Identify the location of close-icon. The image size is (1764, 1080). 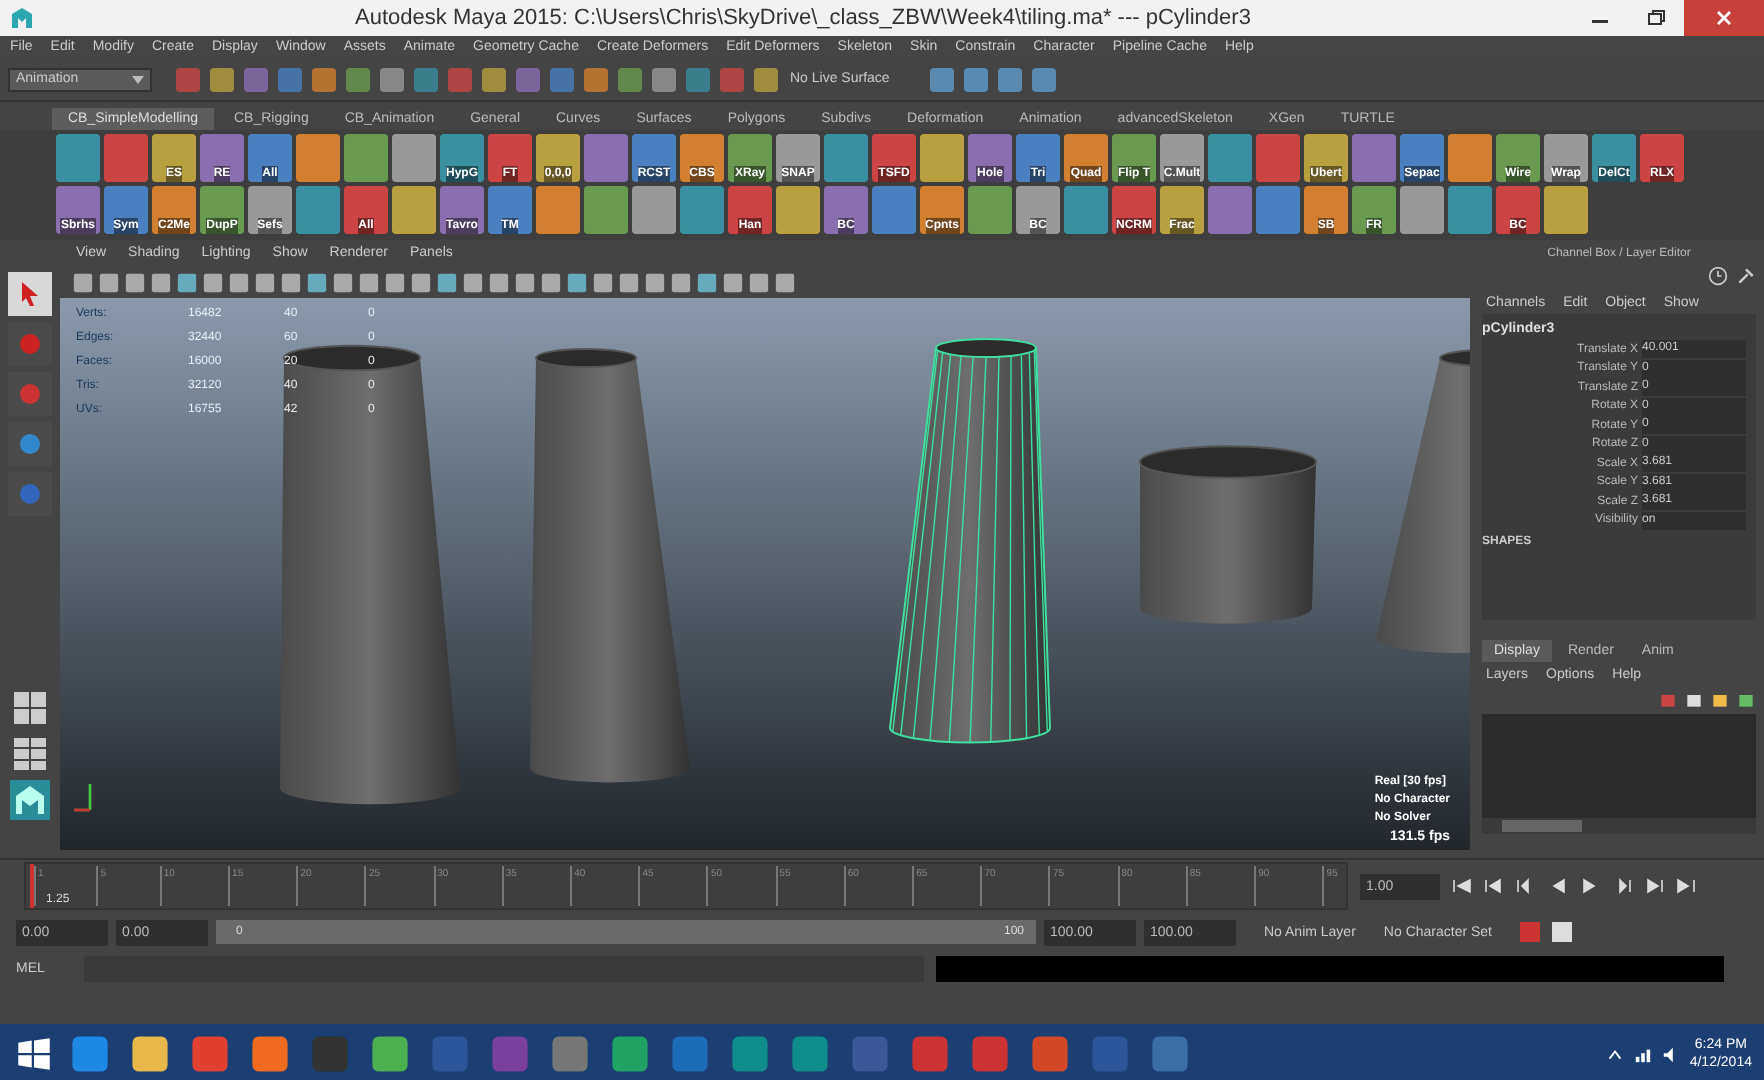
(1724, 18).